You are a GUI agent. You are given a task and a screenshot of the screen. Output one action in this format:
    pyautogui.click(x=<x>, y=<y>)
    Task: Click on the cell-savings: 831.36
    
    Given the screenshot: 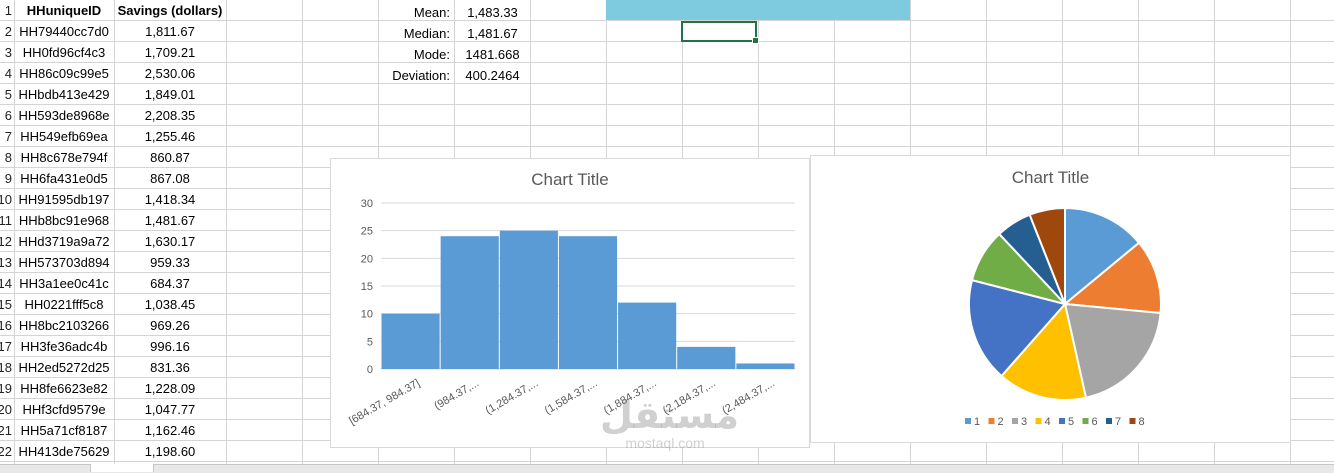 What is the action you would take?
    pyautogui.click(x=170, y=367)
    